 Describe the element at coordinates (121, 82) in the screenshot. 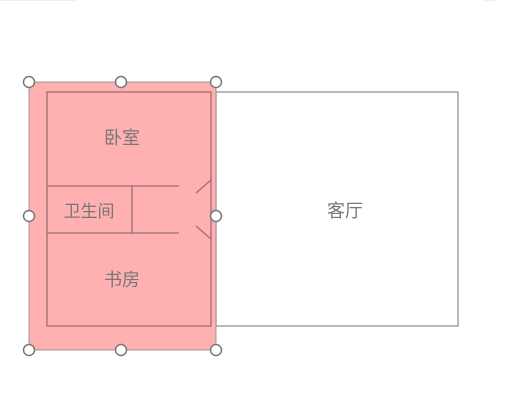

I see `resize-handle-top` at that location.